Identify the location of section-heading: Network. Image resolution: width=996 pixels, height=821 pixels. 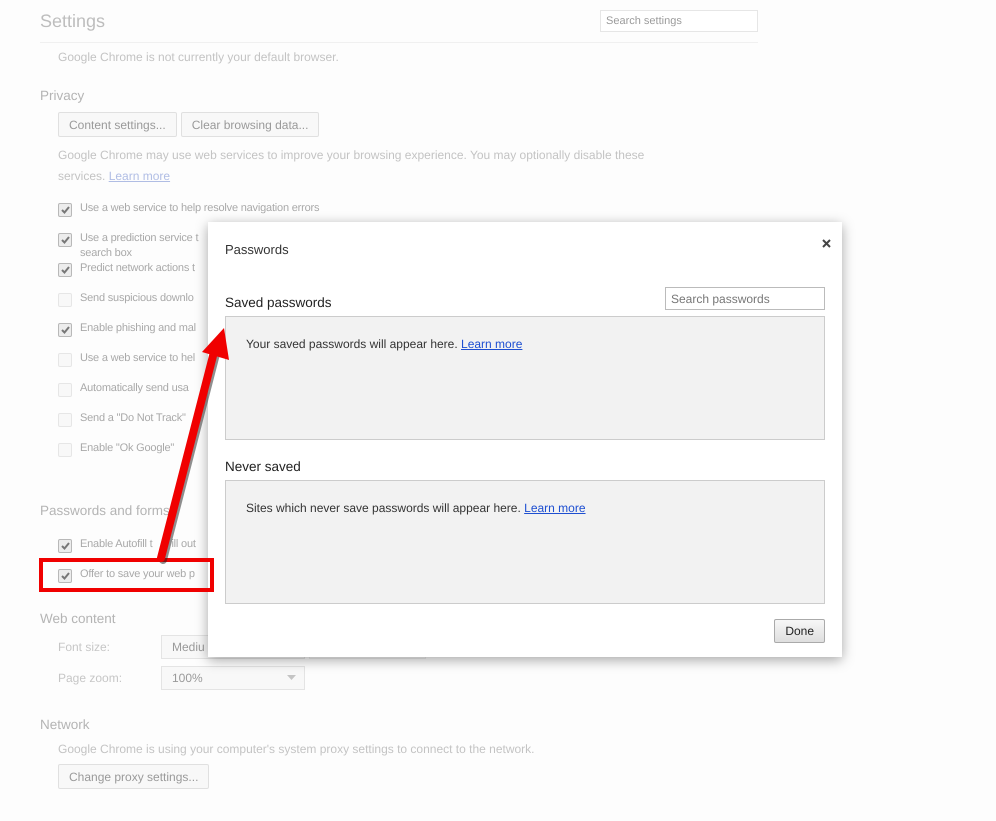
(65, 725).